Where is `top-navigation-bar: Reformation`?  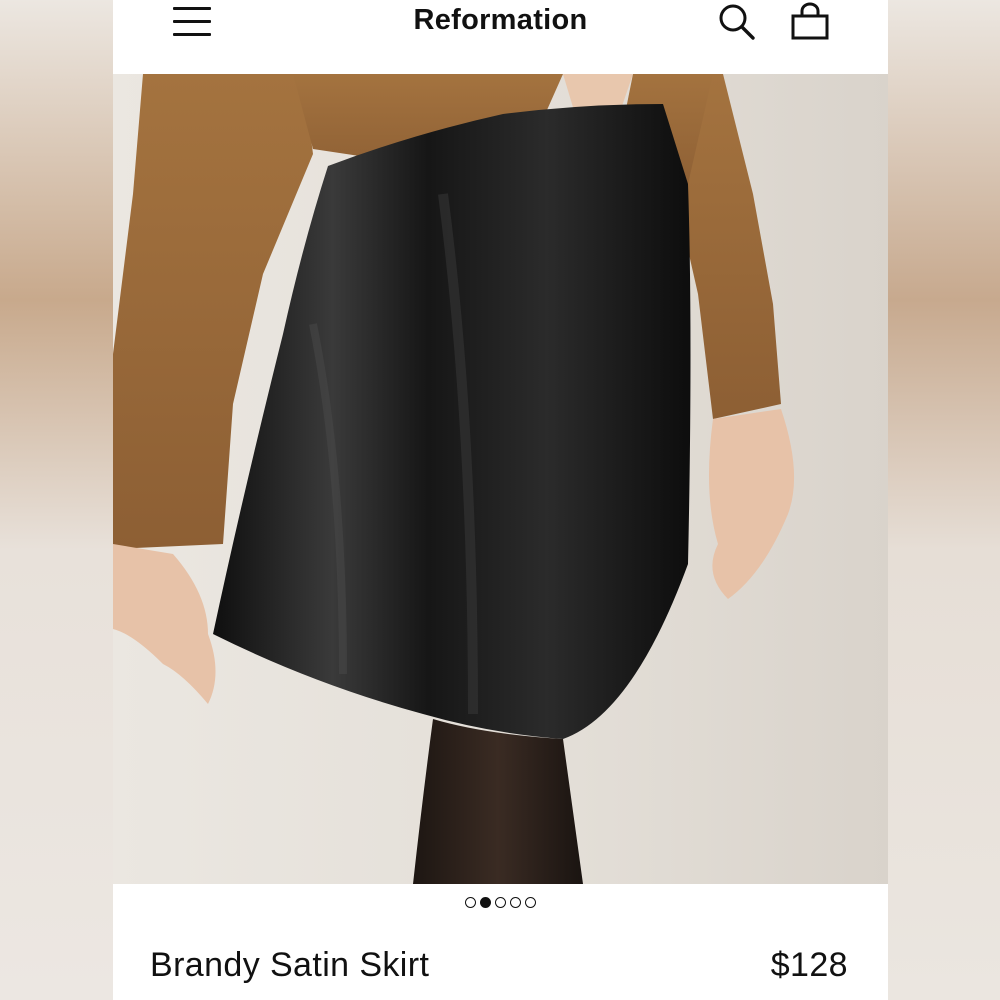 top-navigation-bar: Reformation is located at coordinates (500, 37).